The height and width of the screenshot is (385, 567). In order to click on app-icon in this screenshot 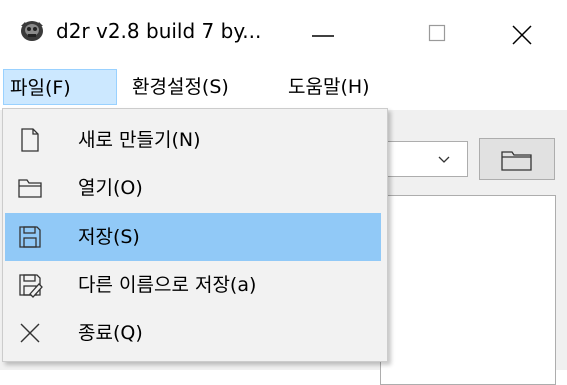, I will do `click(32, 31)`.